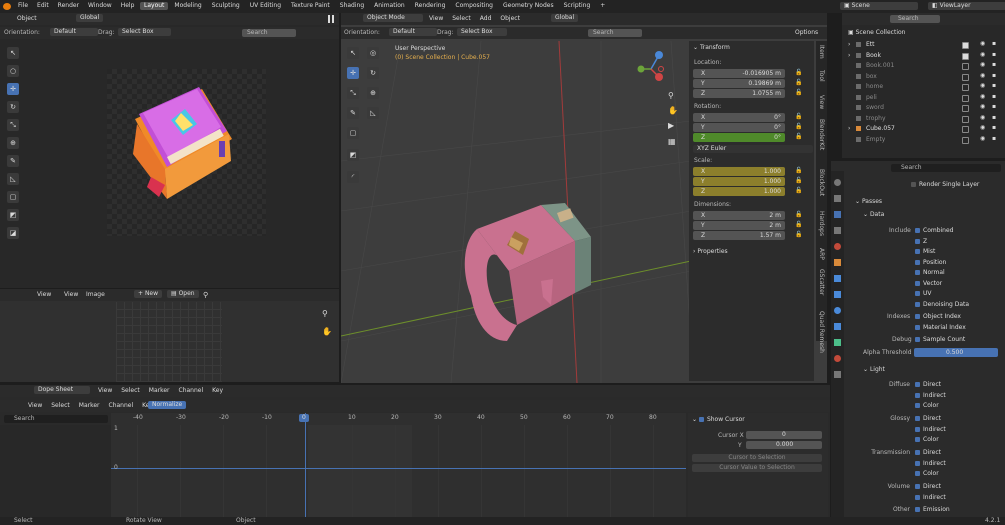 The width and height of the screenshot is (1005, 525). What do you see at coordinates (671, 95) in the screenshot?
I see `zoom-view-icon: ⚲` at bounding box center [671, 95].